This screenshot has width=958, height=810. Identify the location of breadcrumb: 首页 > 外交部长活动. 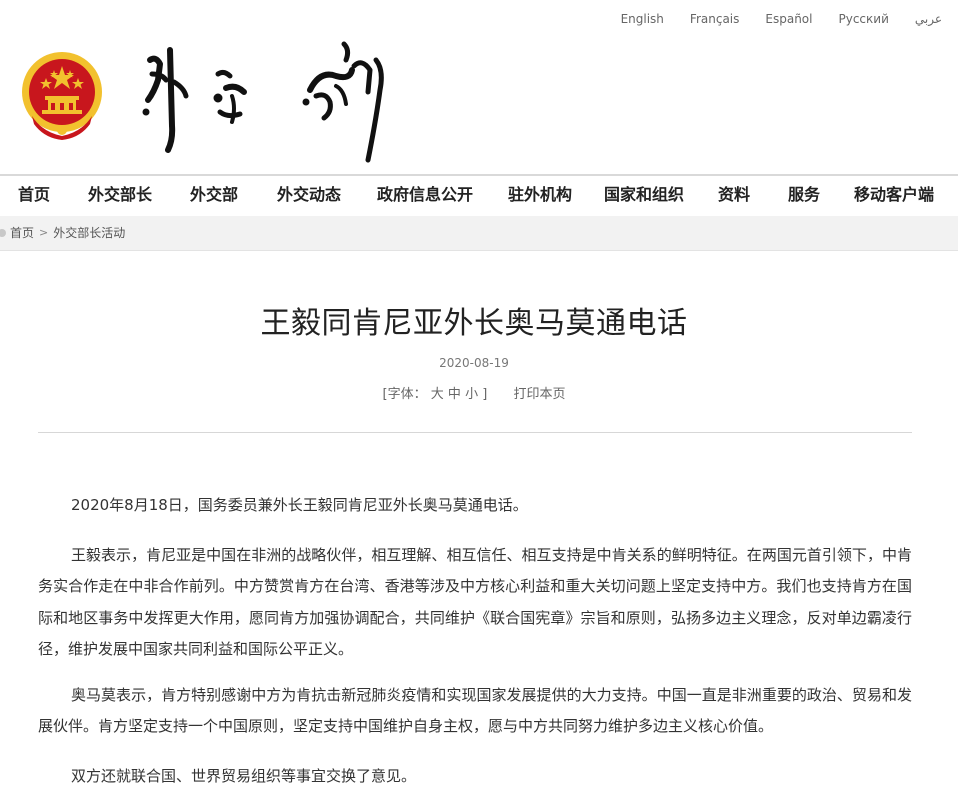
(62, 232).